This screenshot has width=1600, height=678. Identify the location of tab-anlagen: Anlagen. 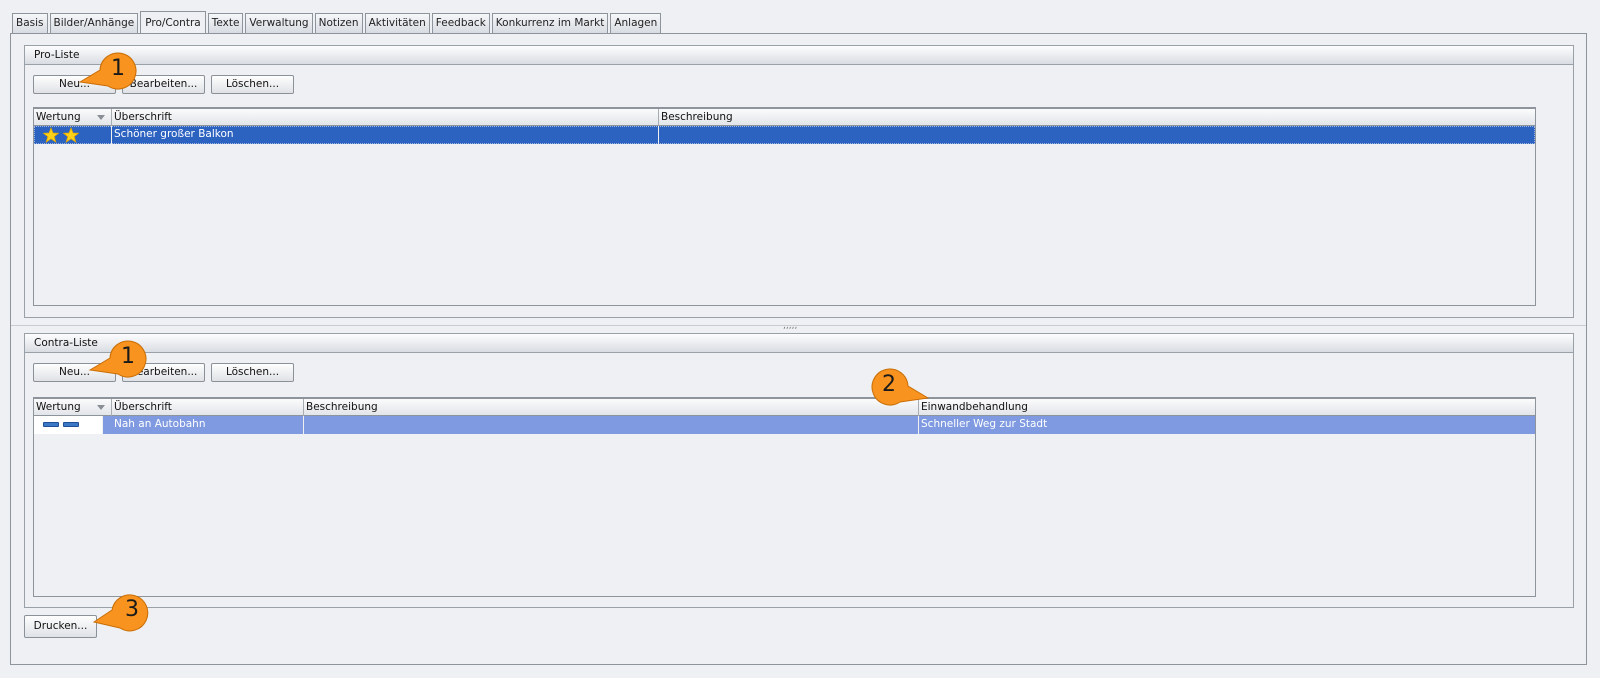
(636, 23).